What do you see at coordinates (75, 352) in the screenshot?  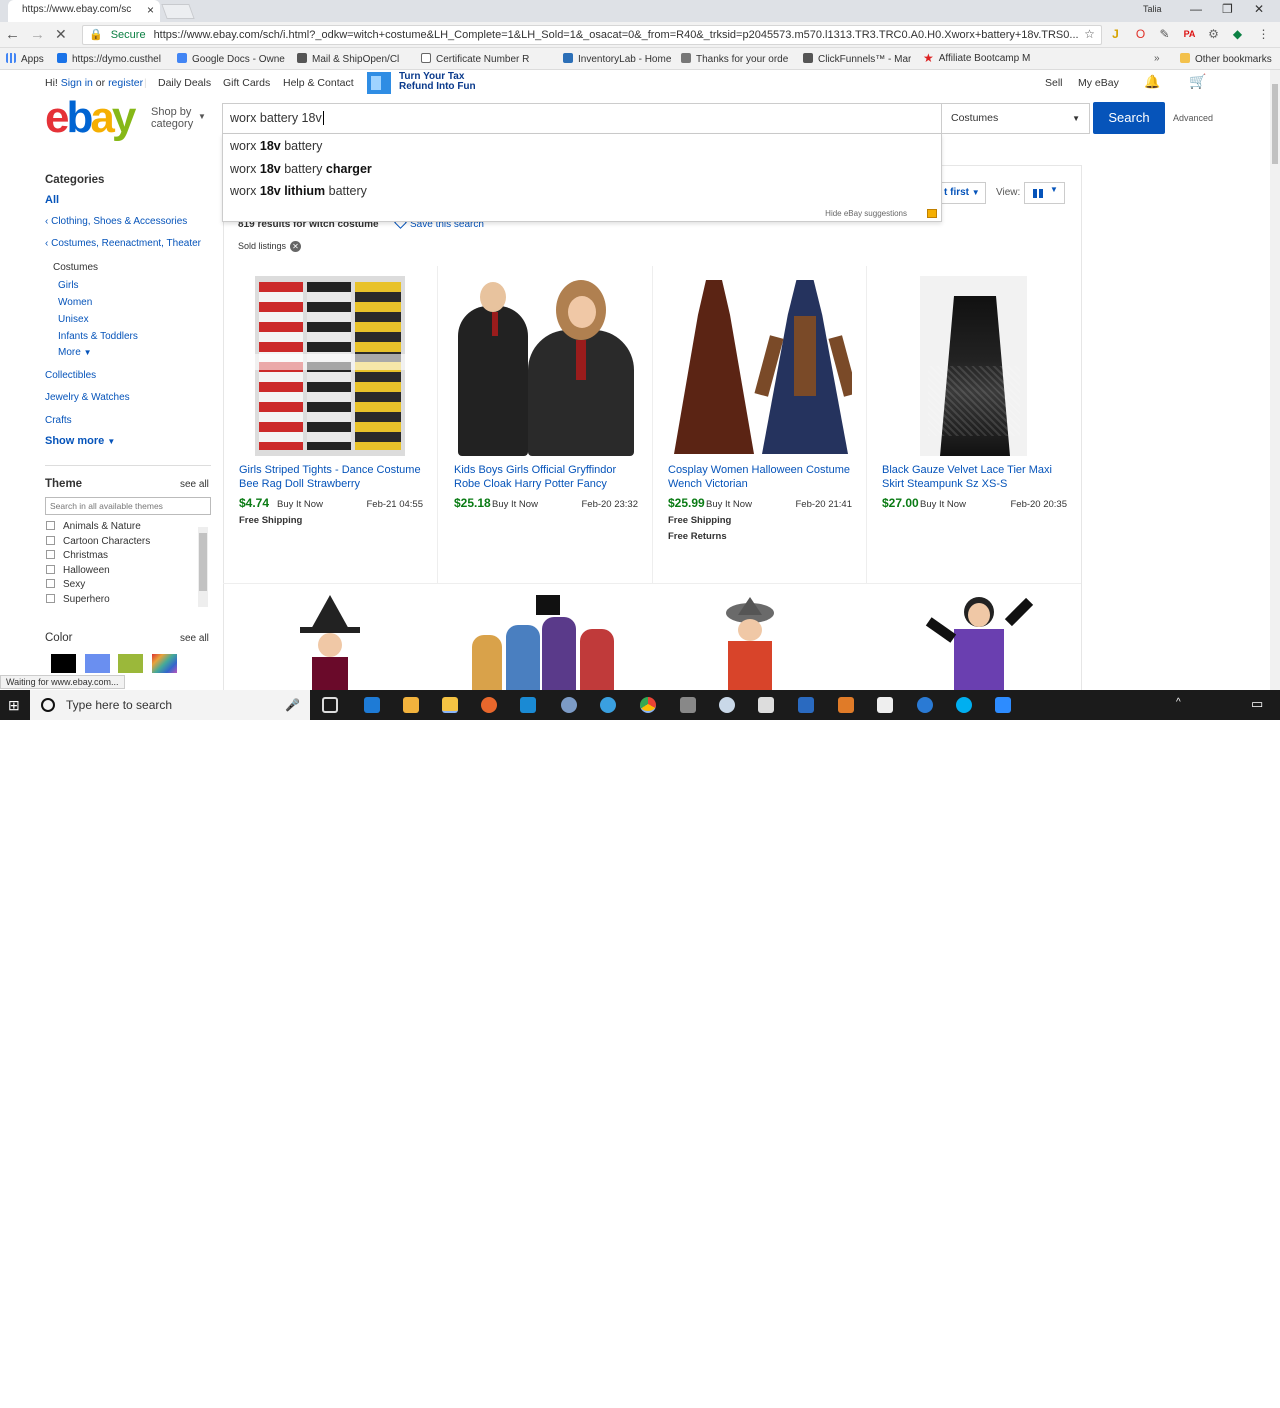 I see `more-subcategories-link: More ▼` at bounding box center [75, 352].